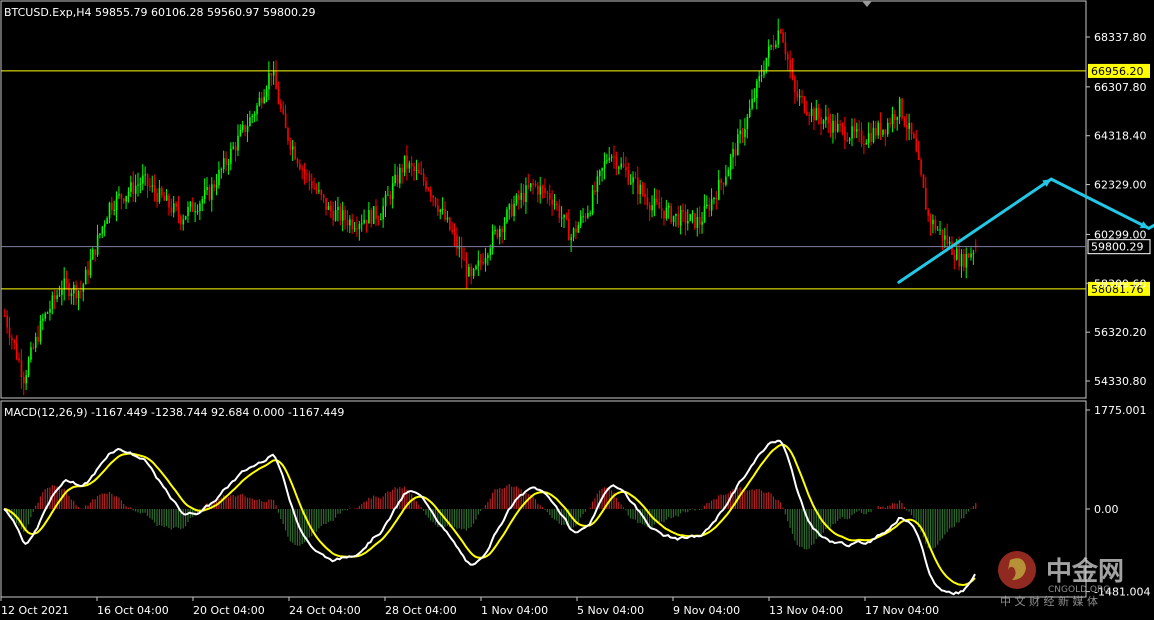 The height and width of the screenshot is (620, 1154). What do you see at coordinates (1120, 283) in the screenshot?
I see `price-axis-label: 58309.60` at bounding box center [1120, 283].